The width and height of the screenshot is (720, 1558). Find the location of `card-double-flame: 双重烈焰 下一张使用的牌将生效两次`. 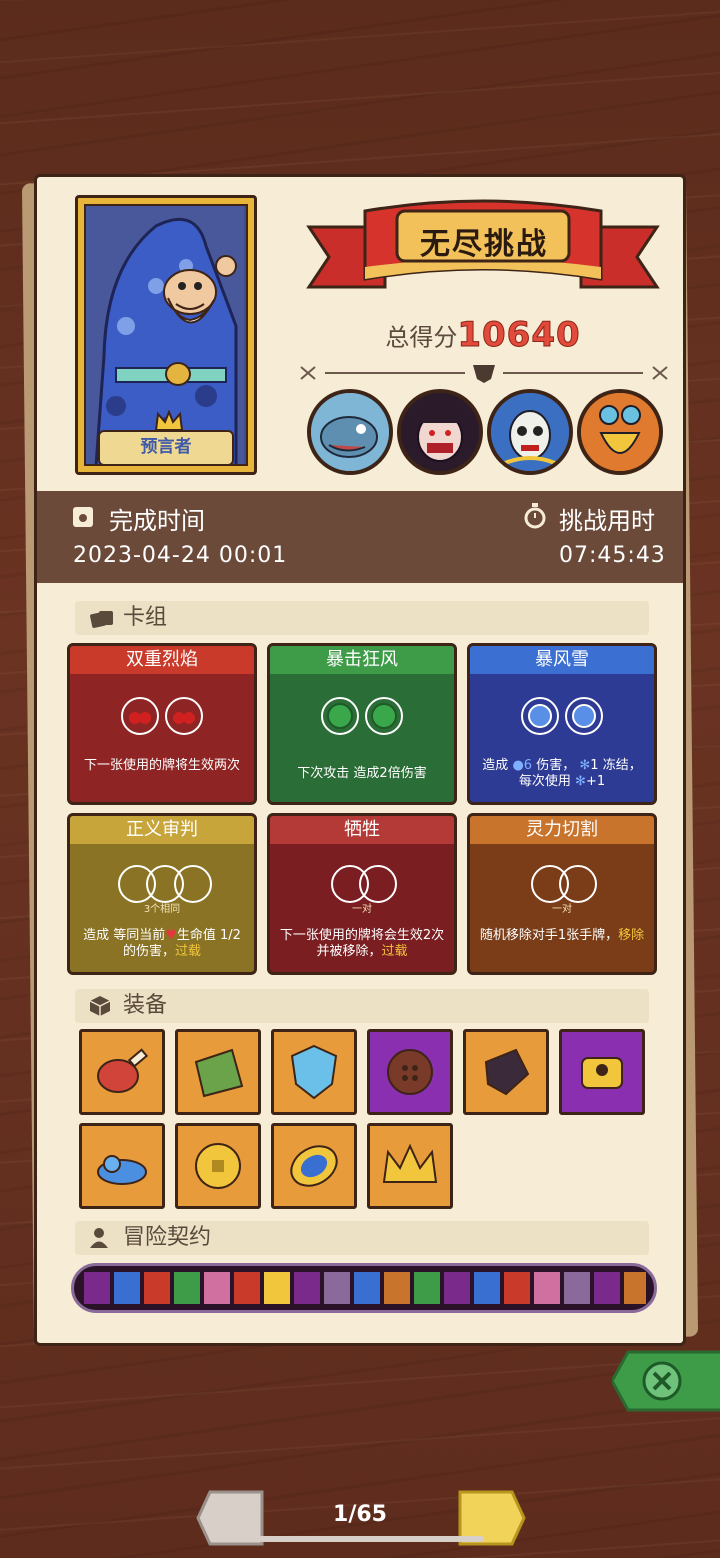

card-double-flame: 双重烈焰 下一张使用的牌将生效两次 is located at coordinates (162, 724).